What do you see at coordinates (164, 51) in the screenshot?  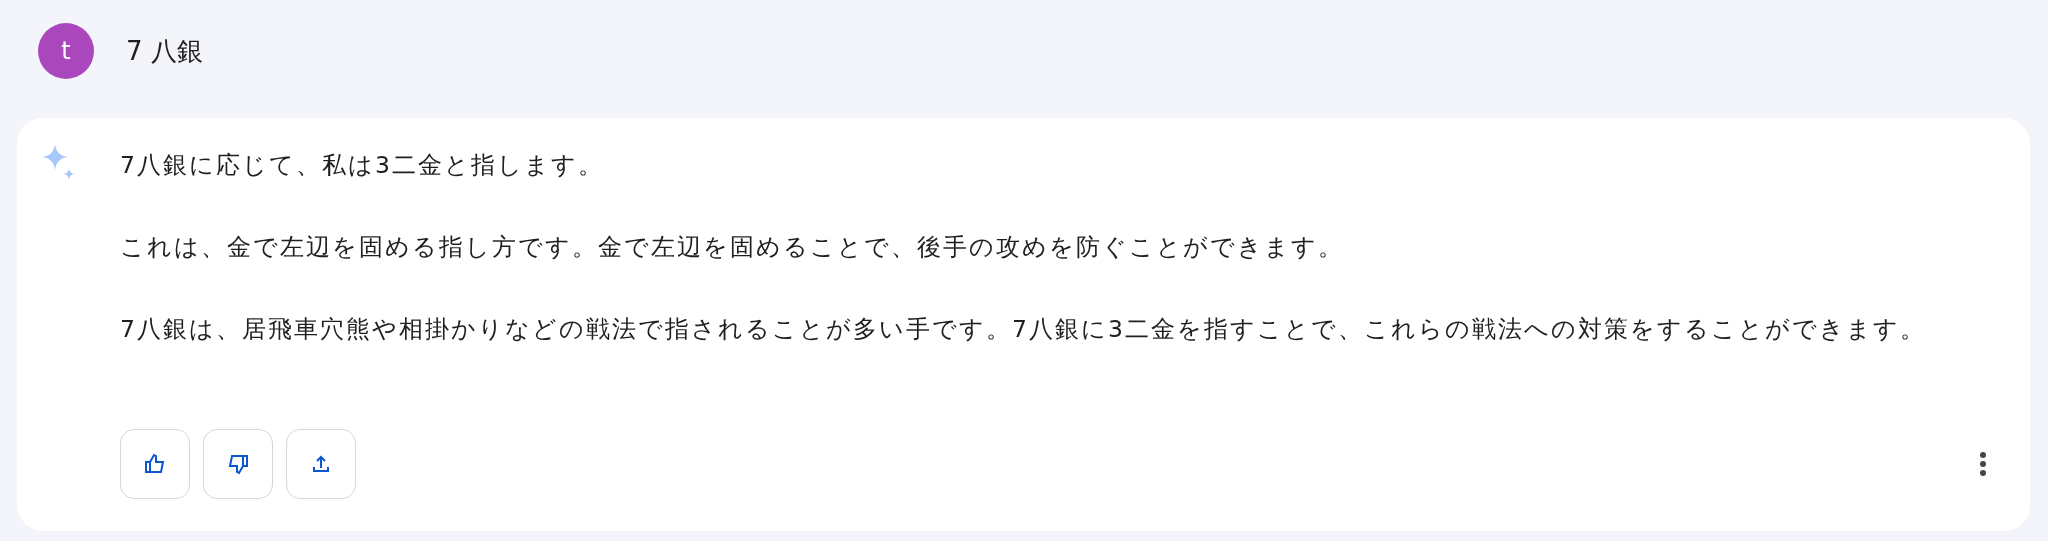 I see `user-query: 7 八銀` at bounding box center [164, 51].